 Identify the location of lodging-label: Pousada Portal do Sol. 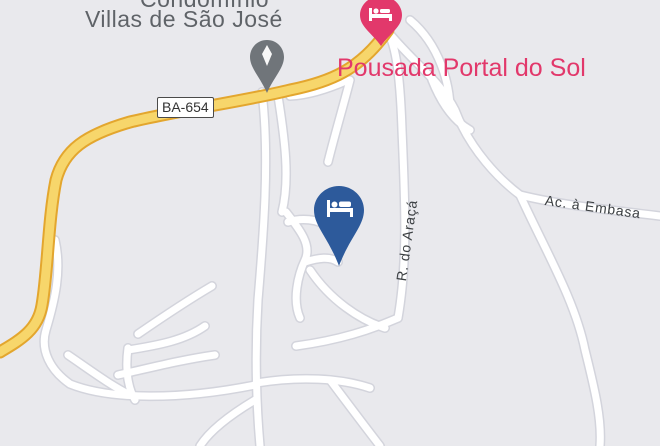
(461, 68).